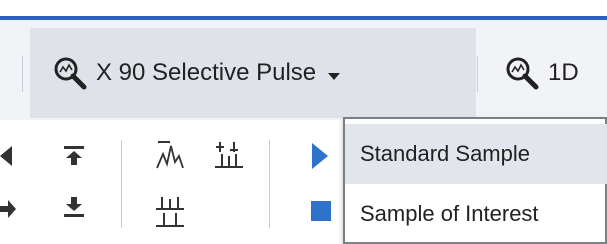  Describe the element at coordinates (449, 213) in the screenshot. I see `menu-item-label: Sample of Interest` at that location.